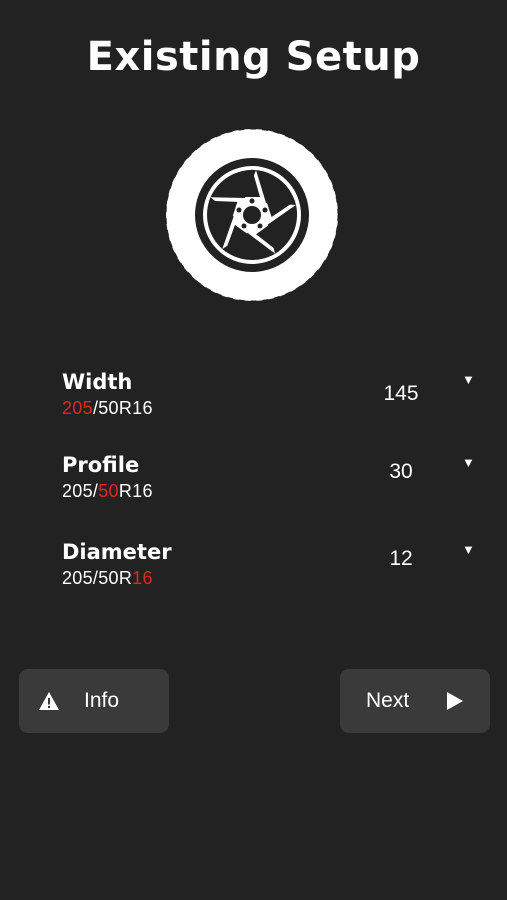 This screenshot has width=507, height=900. What do you see at coordinates (252, 215) in the screenshot?
I see `tire-wheel-icon` at bounding box center [252, 215].